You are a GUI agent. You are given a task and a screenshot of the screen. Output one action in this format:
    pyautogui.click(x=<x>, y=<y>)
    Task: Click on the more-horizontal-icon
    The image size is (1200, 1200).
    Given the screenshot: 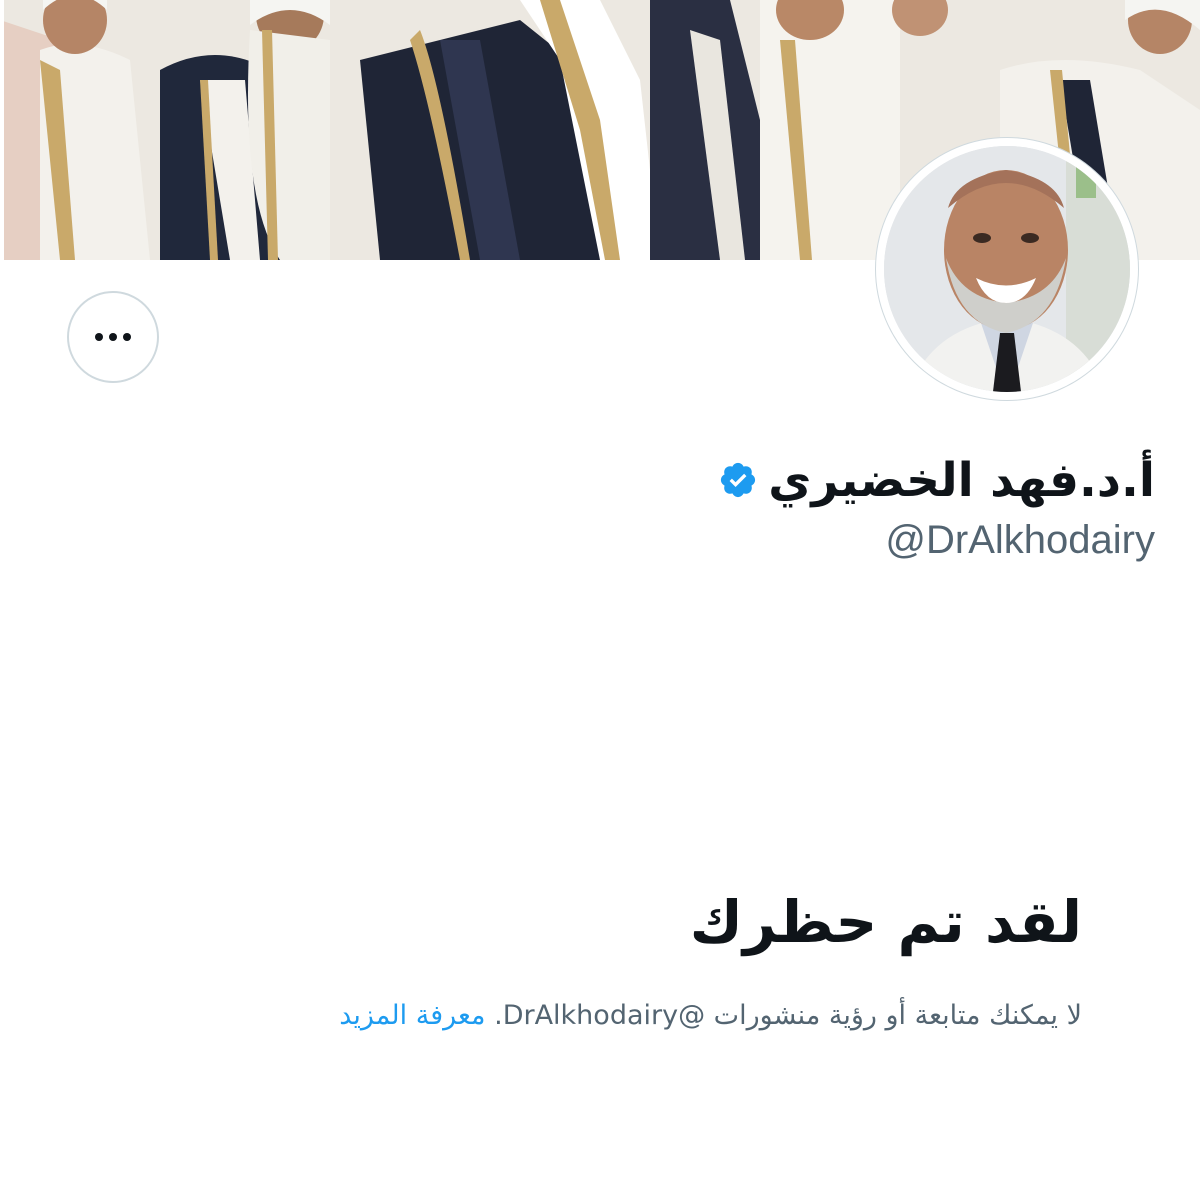 What is the action you would take?
    pyautogui.click(x=113, y=337)
    